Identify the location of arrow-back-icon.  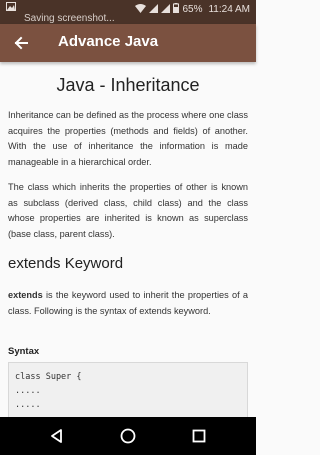
(21, 43).